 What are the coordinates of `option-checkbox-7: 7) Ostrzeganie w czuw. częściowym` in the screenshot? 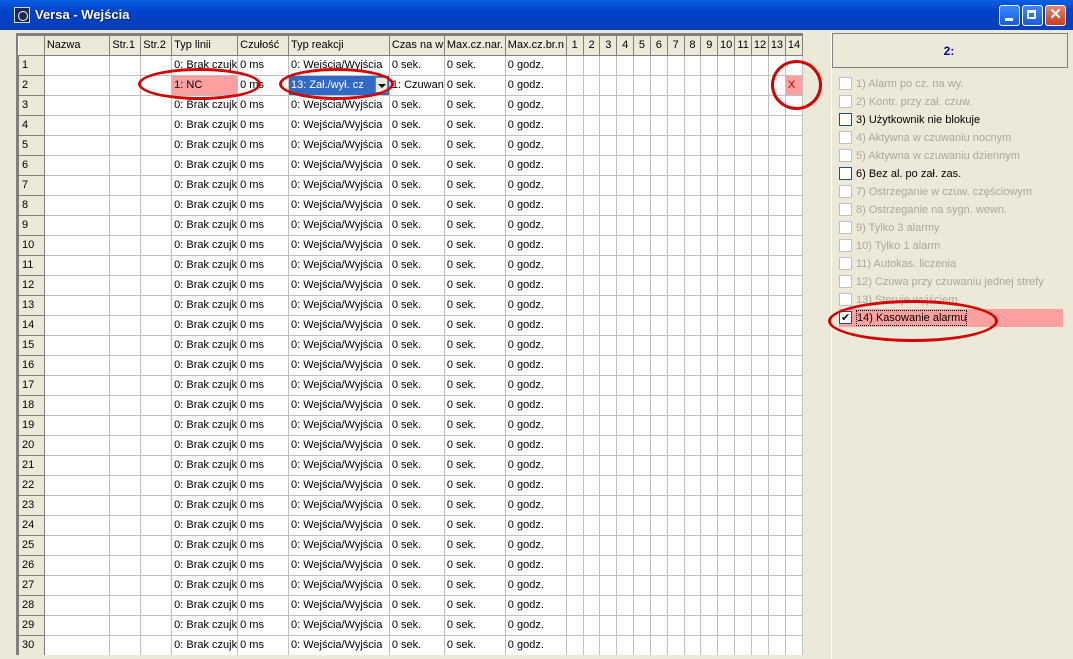 It's located at (951, 192).